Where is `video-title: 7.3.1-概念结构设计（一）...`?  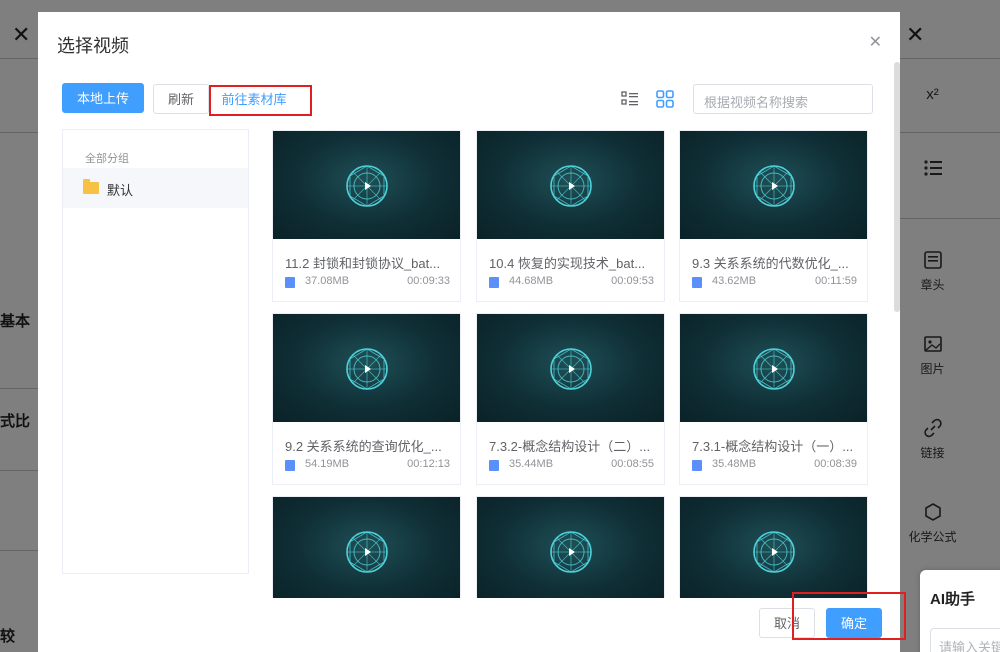 video-title: 7.3.1-概念结构设计（一）... is located at coordinates (773, 446).